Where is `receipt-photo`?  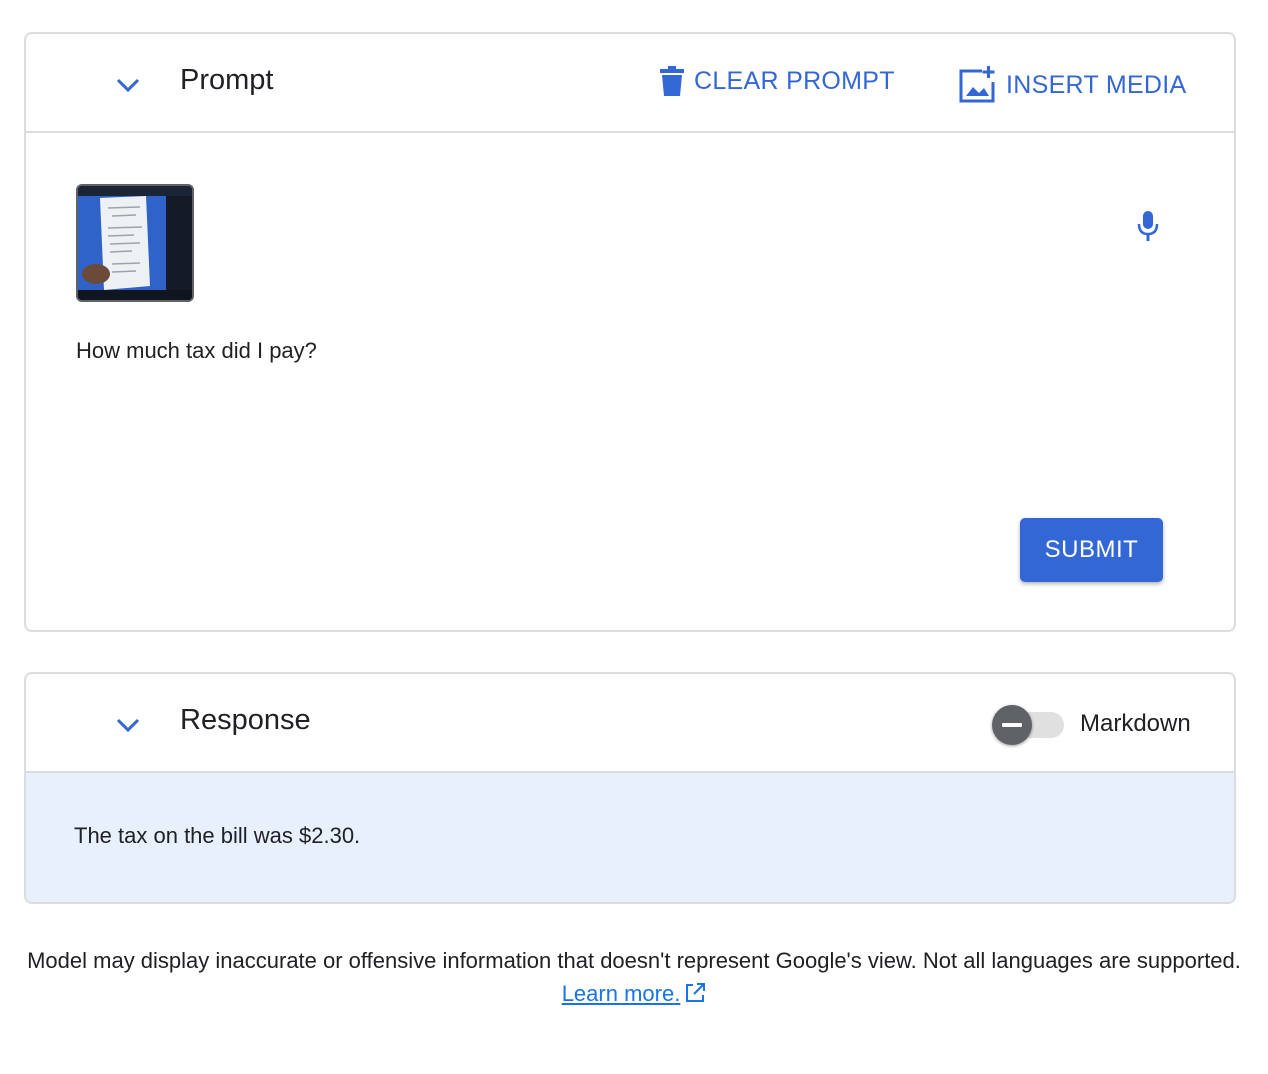 receipt-photo is located at coordinates (135, 243).